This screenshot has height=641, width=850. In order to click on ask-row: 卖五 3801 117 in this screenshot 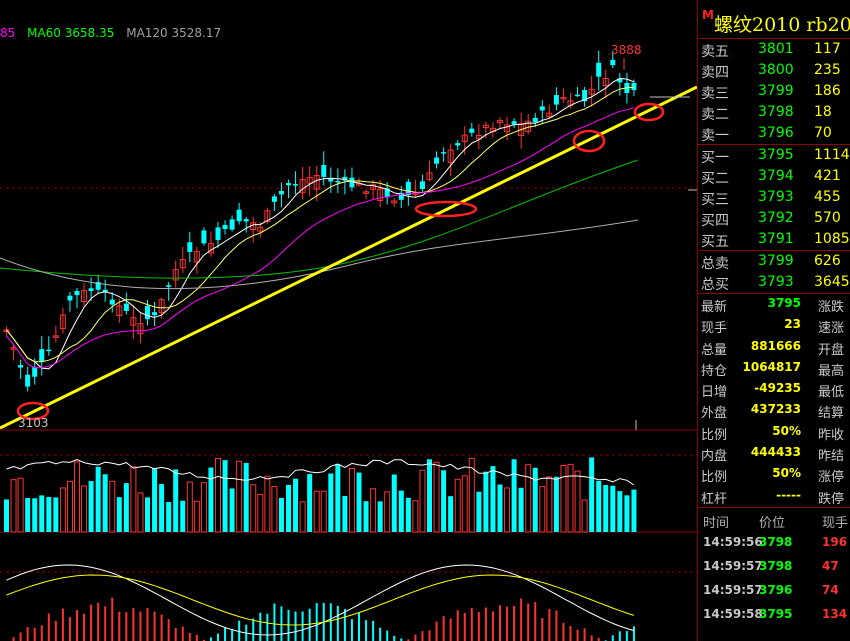, I will do `click(774, 49)`.